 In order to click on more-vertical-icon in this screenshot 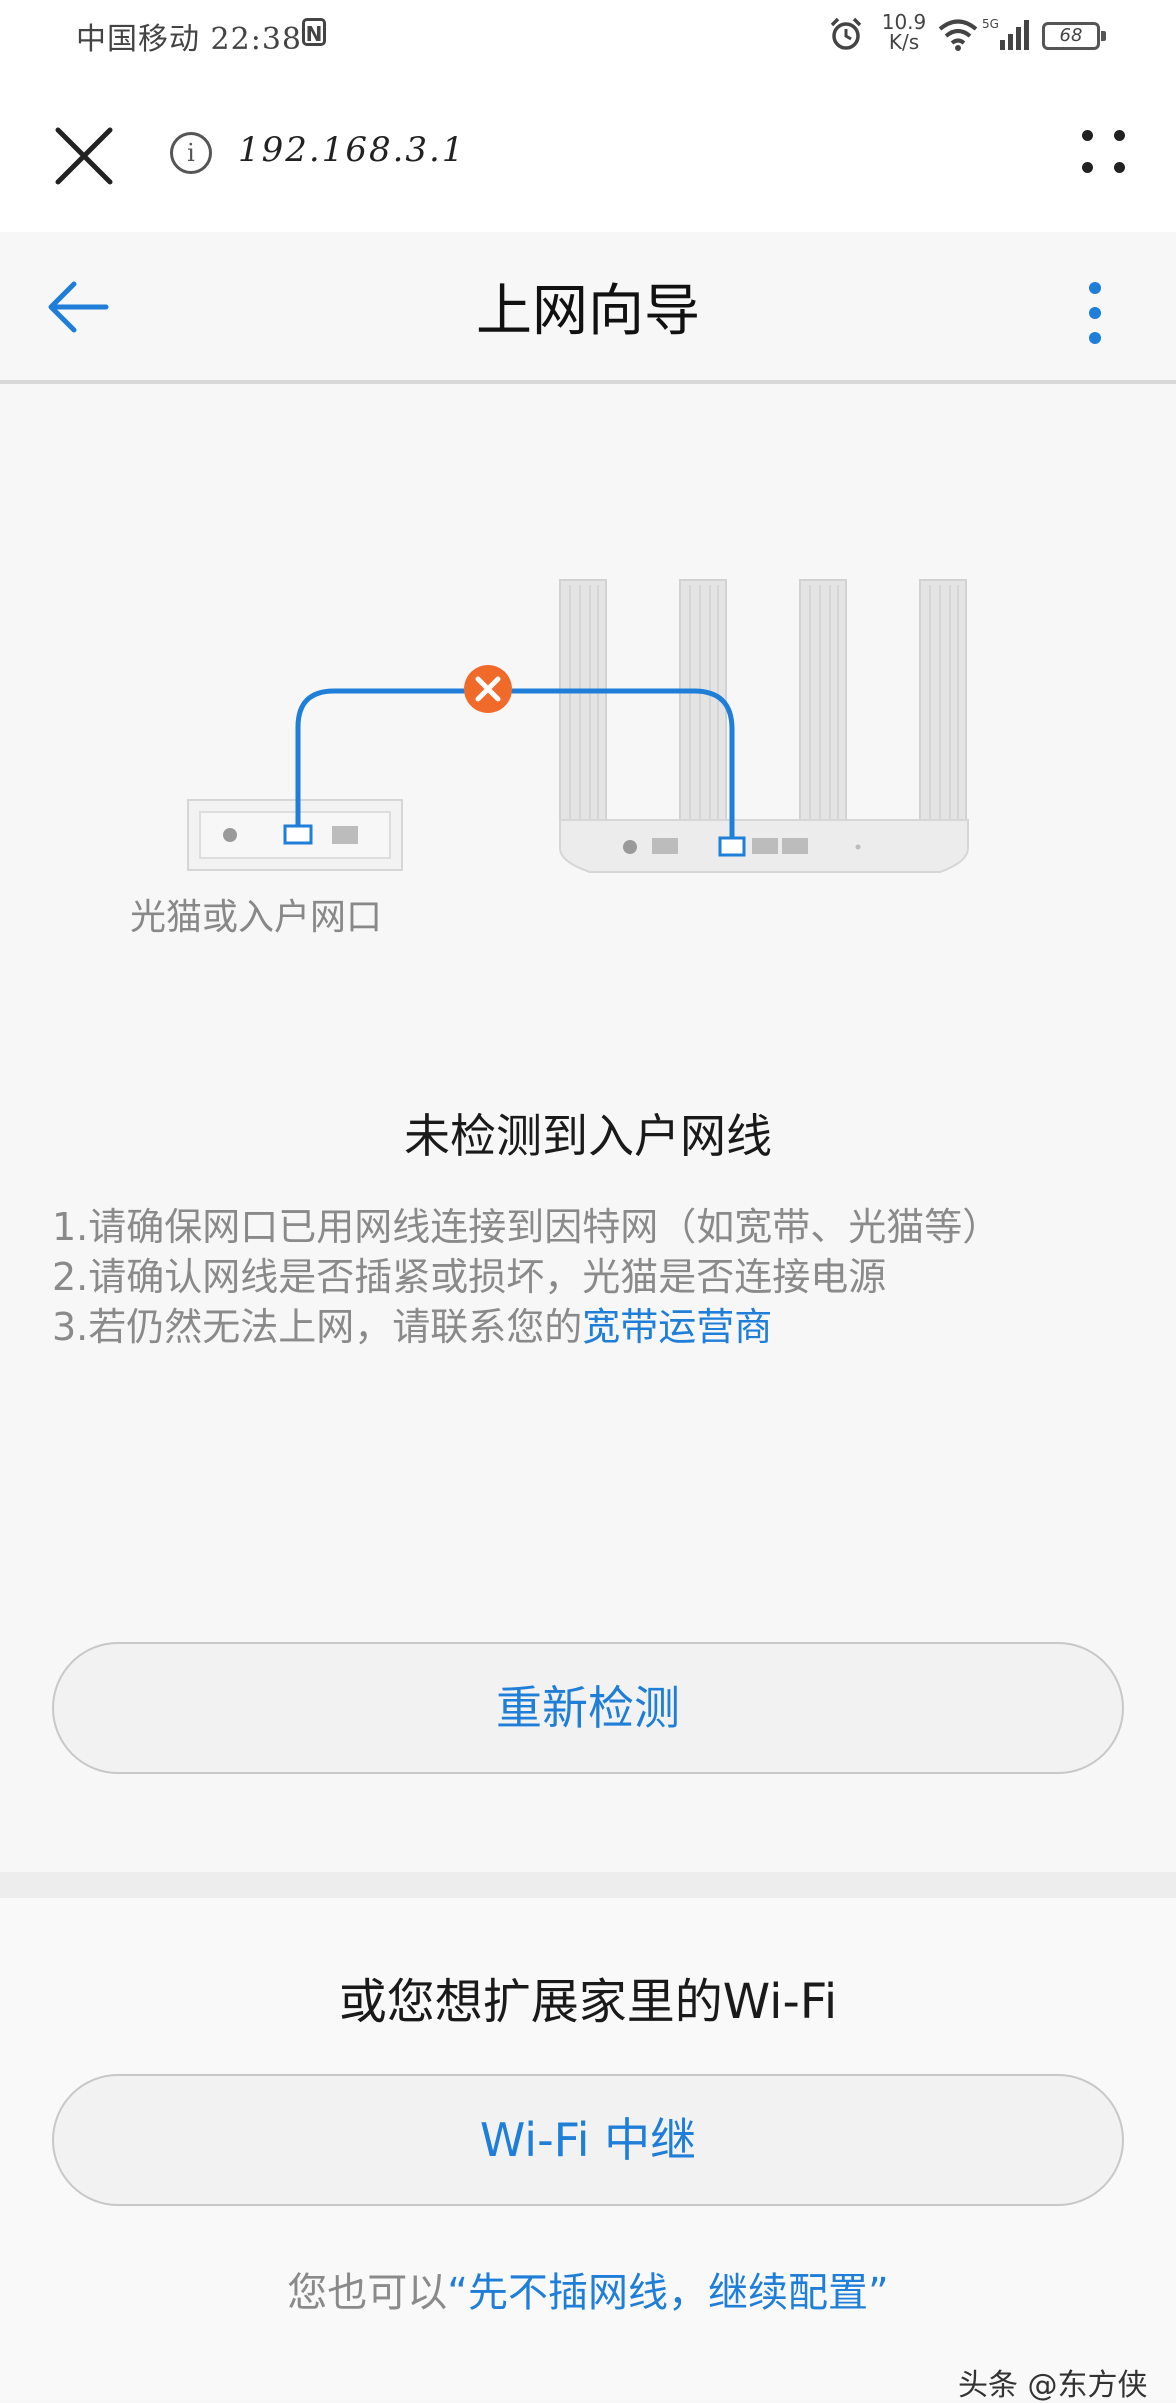, I will do `click(1095, 313)`.